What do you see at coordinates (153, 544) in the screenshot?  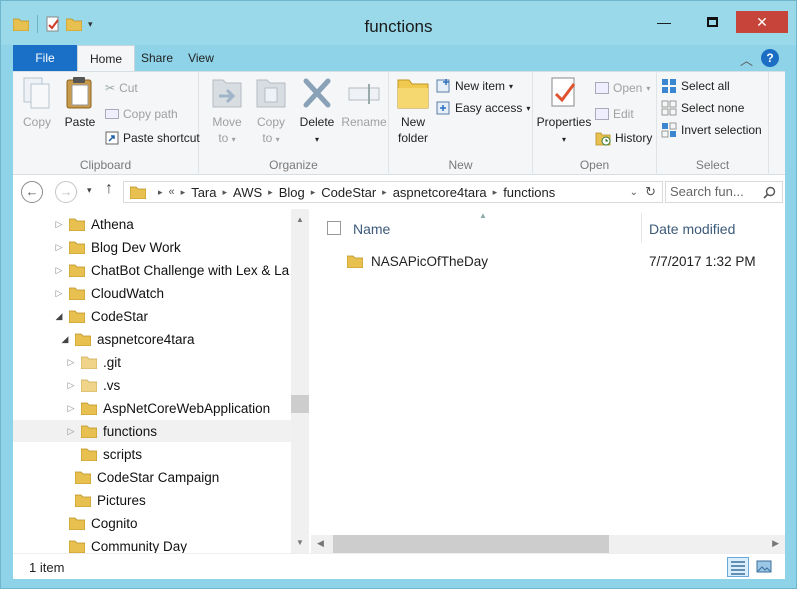 I see `tree-item-community-day: Community Day` at bounding box center [153, 544].